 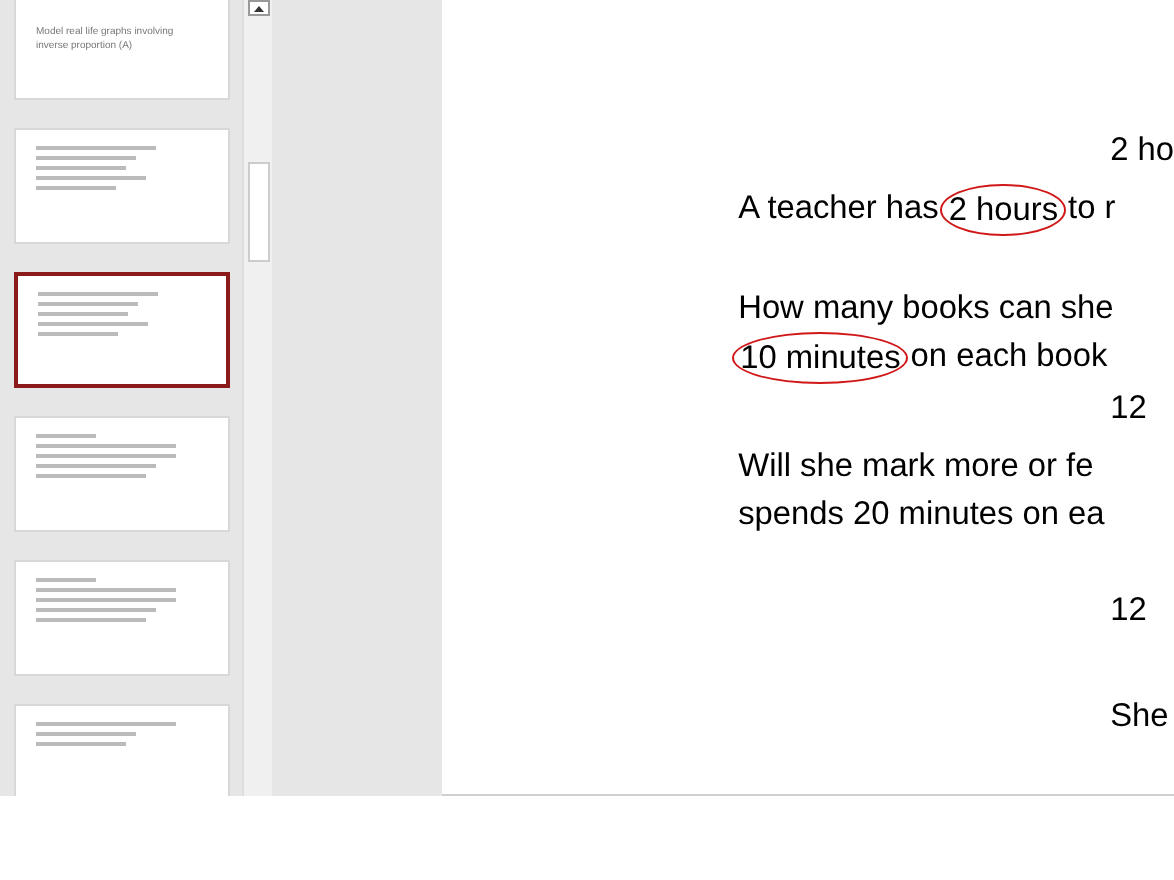 What do you see at coordinates (921, 515) in the screenshot?
I see `slide-text: spends 20 minutes on ea` at bounding box center [921, 515].